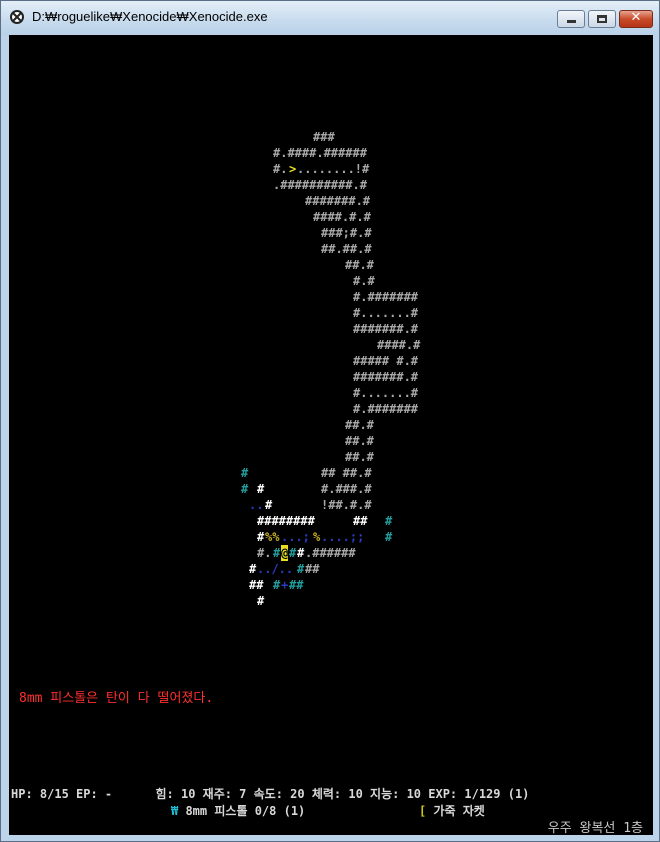  I want to click on map-row-24-segment-2: #, so click(389, 521).